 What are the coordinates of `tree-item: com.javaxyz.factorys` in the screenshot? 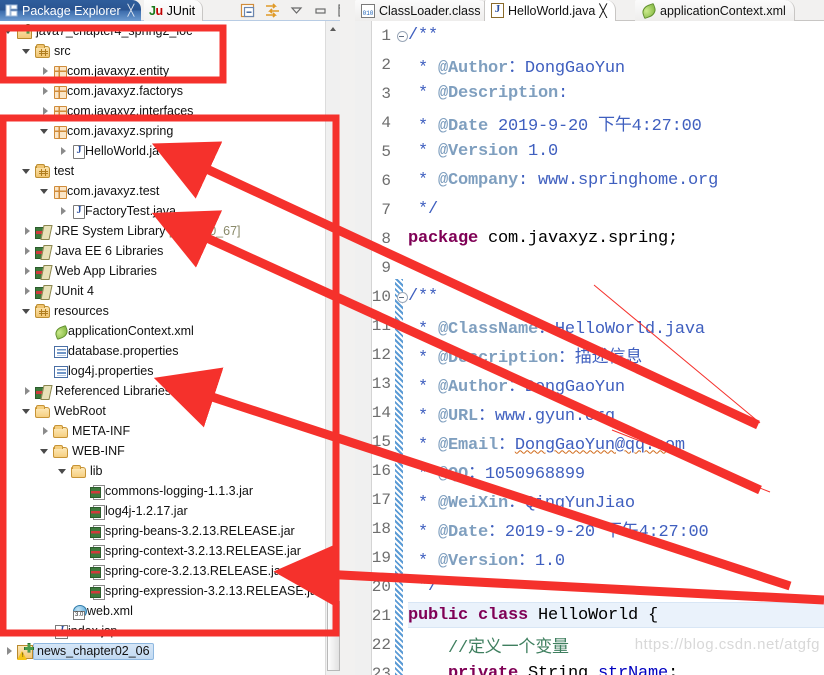 It's located at (170, 91).